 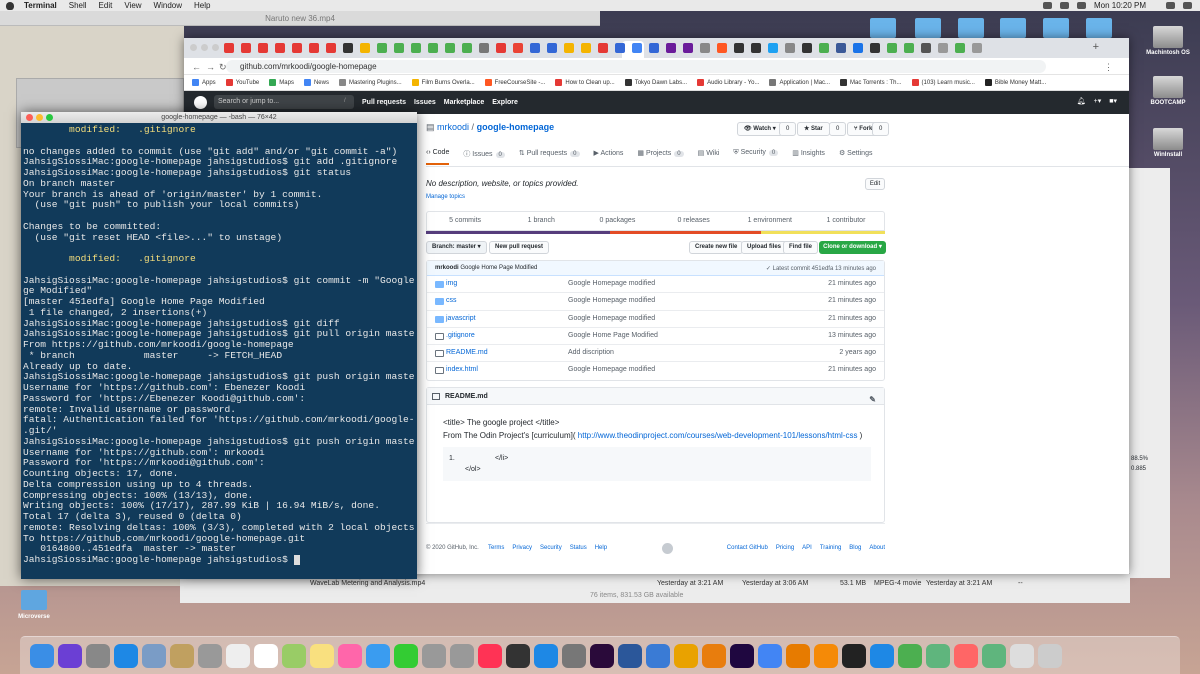 What do you see at coordinates (384, 102) in the screenshot?
I see `nav-pull-requests: Pull requests` at bounding box center [384, 102].